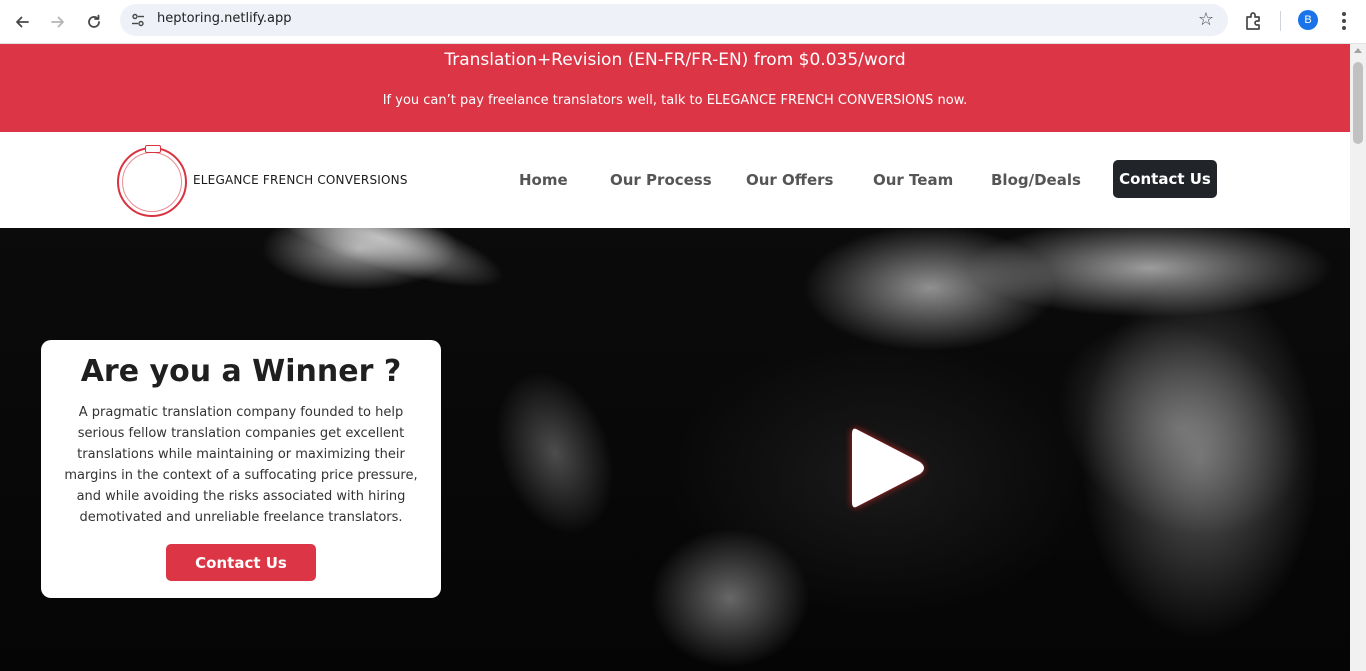 This screenshot has height=671, width=1366. I want to click on nav-blog-deals: Blog/Deals, so click(1036, 180).